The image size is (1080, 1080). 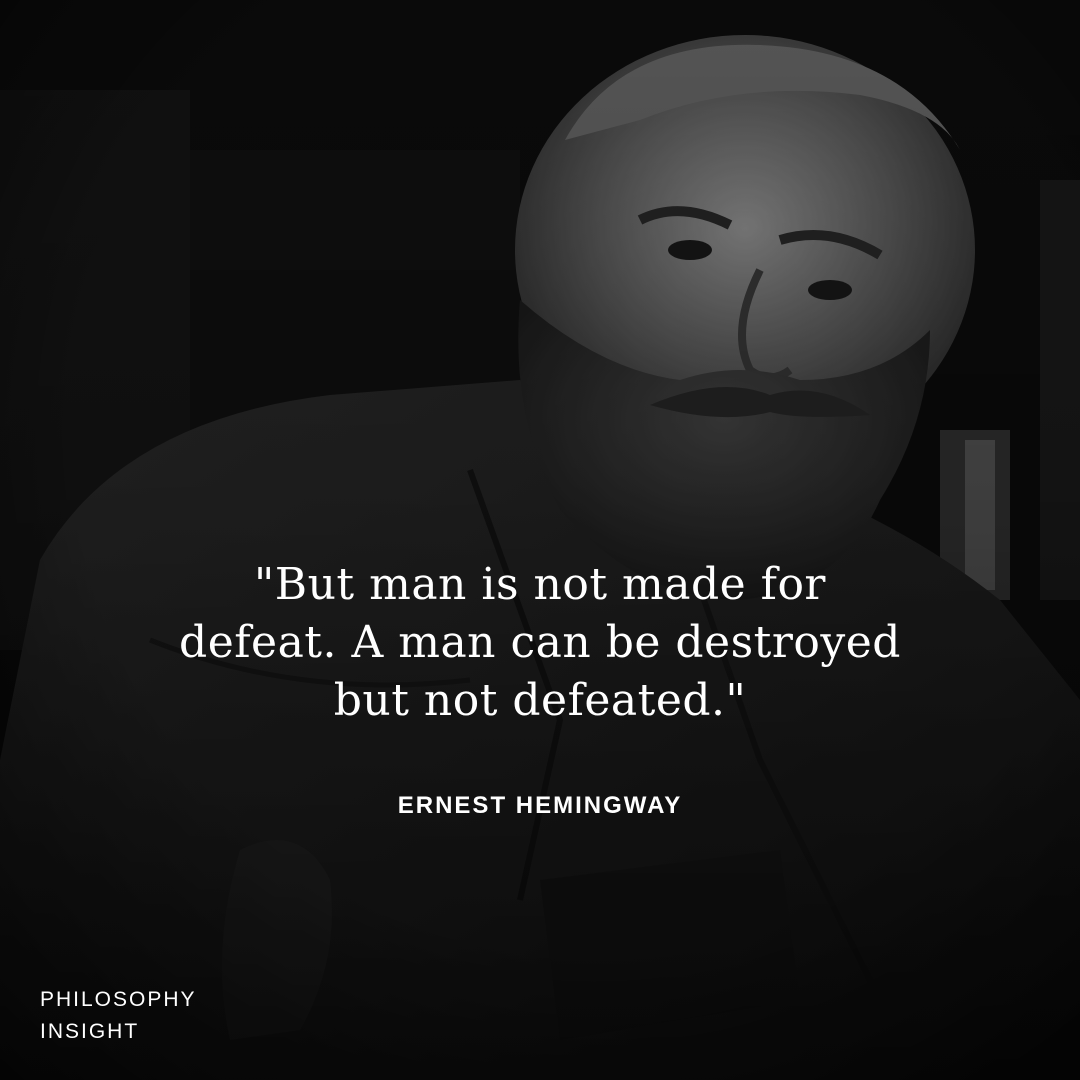 What do you see at coordinates (540, 700) in the screenshot?
I see `quote-line: but not defeated."` at bounding box center [540, 700].